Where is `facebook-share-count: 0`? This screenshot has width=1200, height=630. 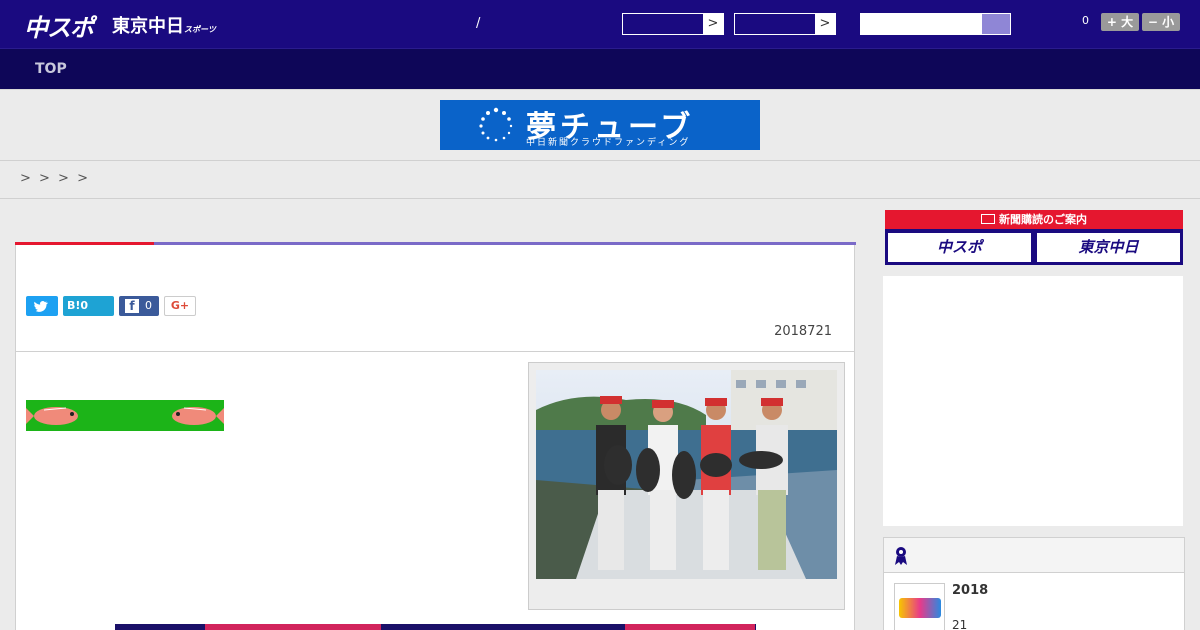
facebook-share-count: 0 is located at coordinates (148, 305).